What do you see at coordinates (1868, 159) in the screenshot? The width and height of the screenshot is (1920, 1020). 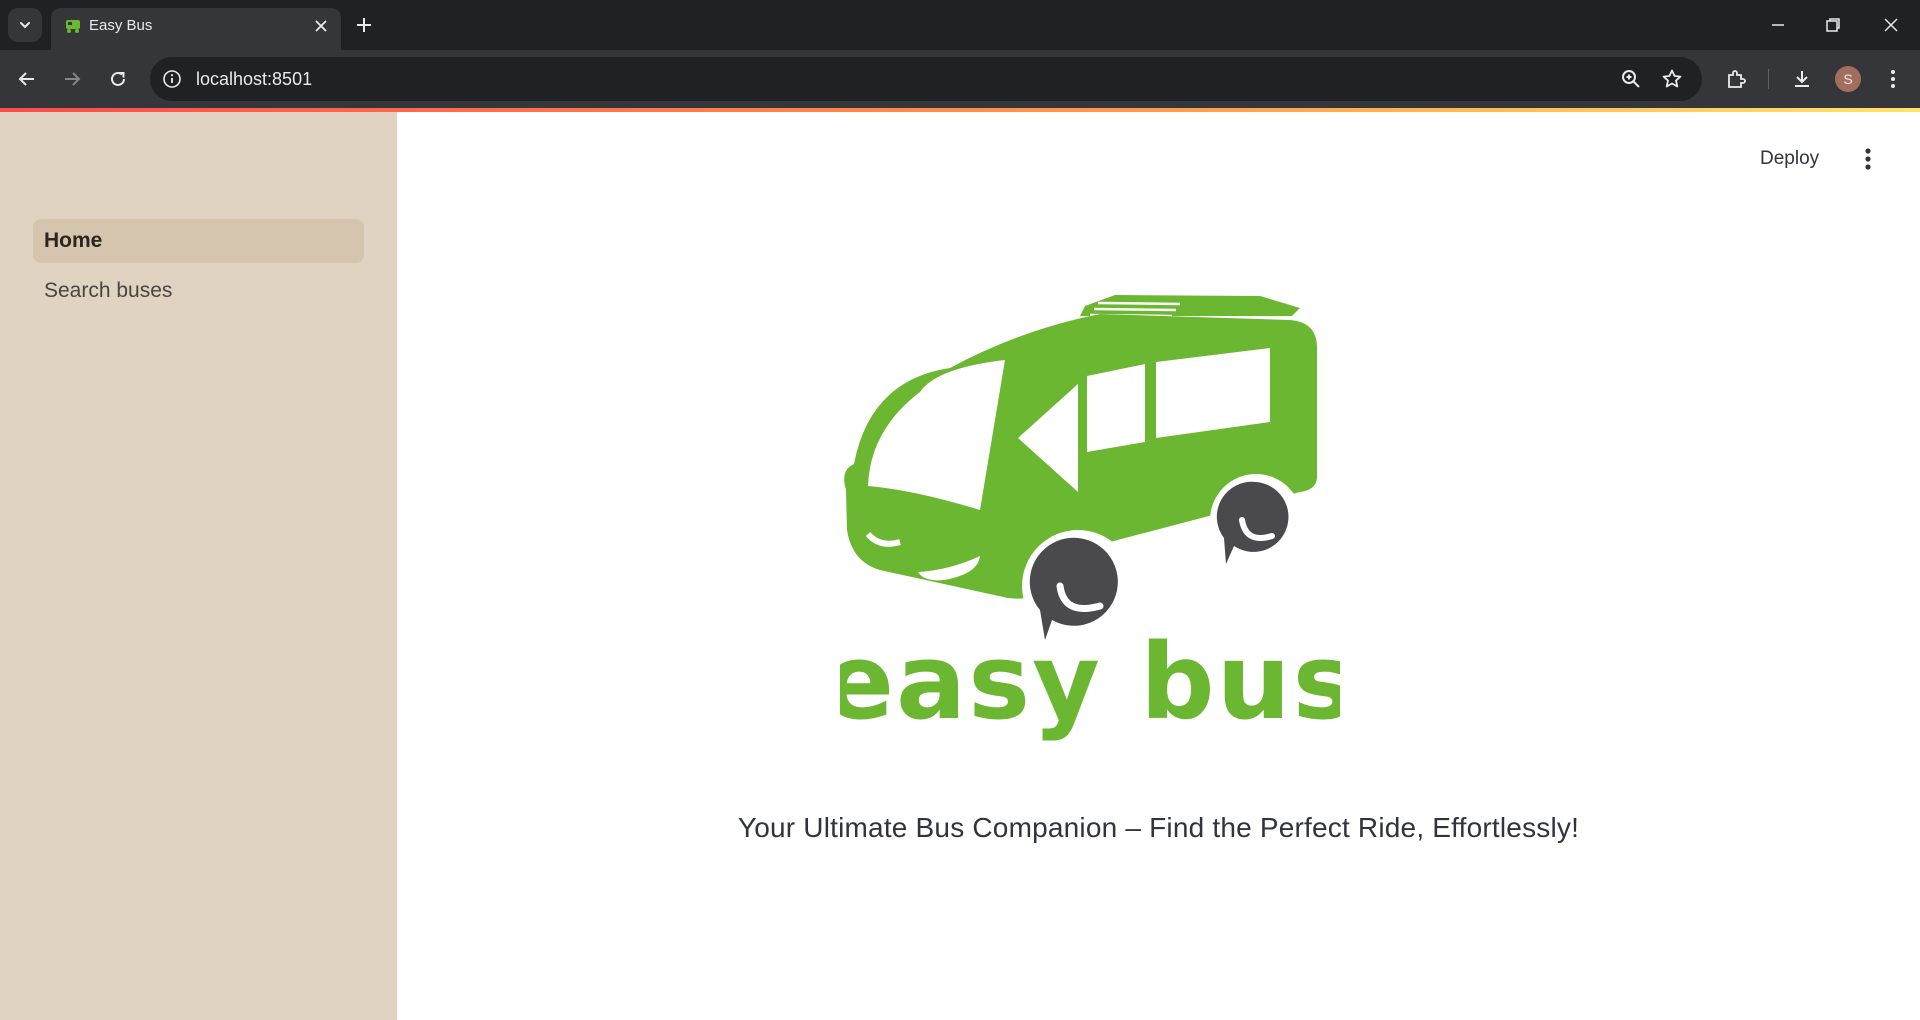 I see `main-menu-icon` at bounding box center [1868, 159].